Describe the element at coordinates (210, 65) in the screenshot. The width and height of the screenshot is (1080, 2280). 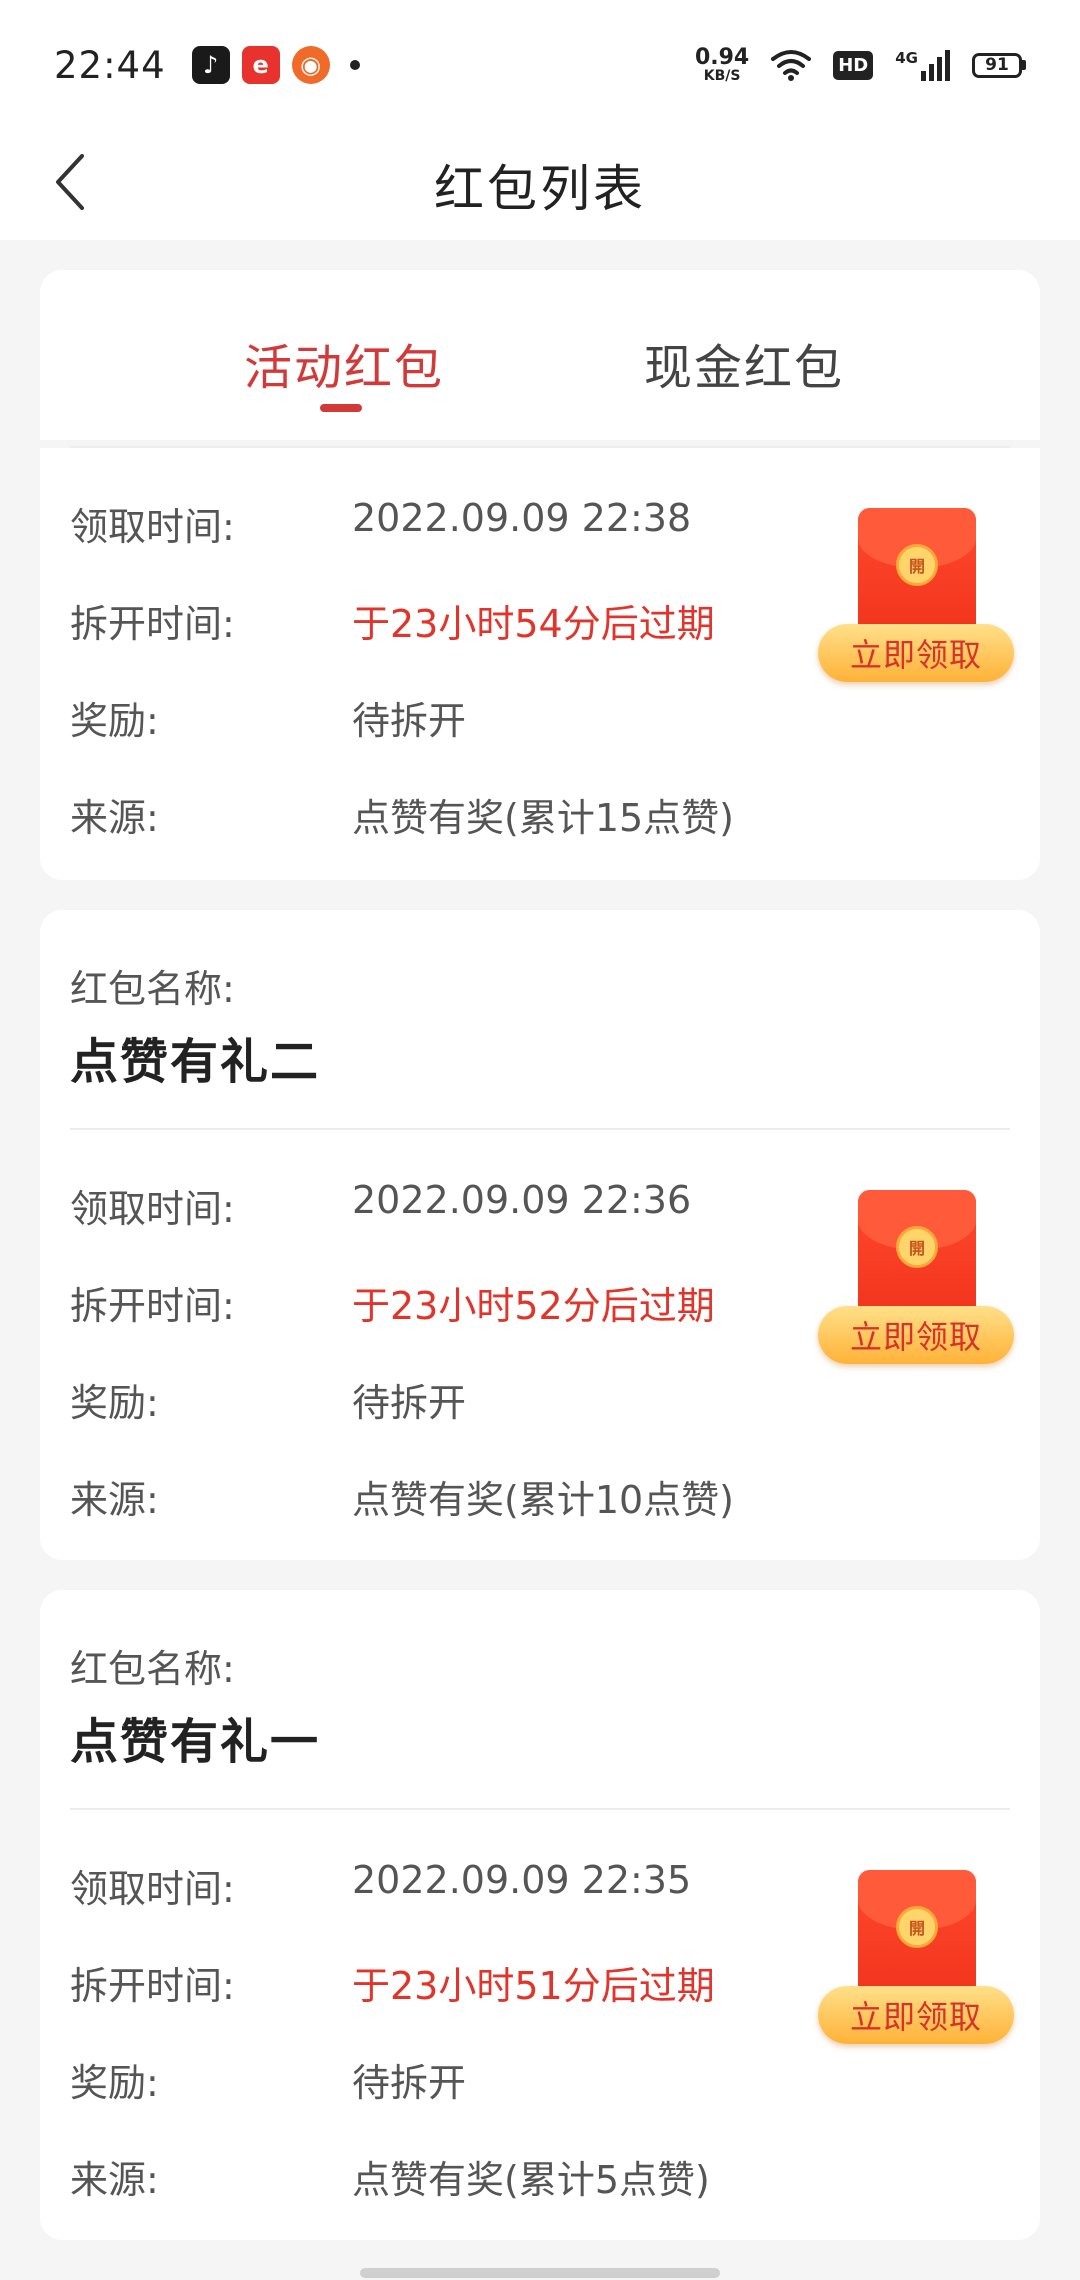
I see `tiktok-icon: ♪` at that location.